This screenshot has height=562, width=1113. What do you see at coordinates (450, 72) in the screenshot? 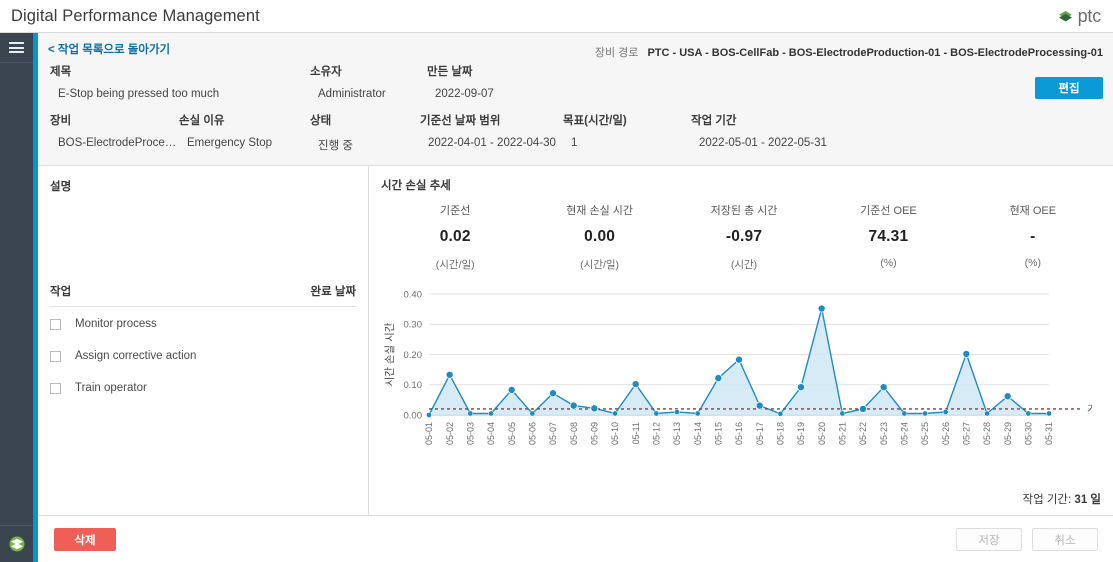
I see `field-created-date-label: 만든 날짜` at bounding box center [450, 72].